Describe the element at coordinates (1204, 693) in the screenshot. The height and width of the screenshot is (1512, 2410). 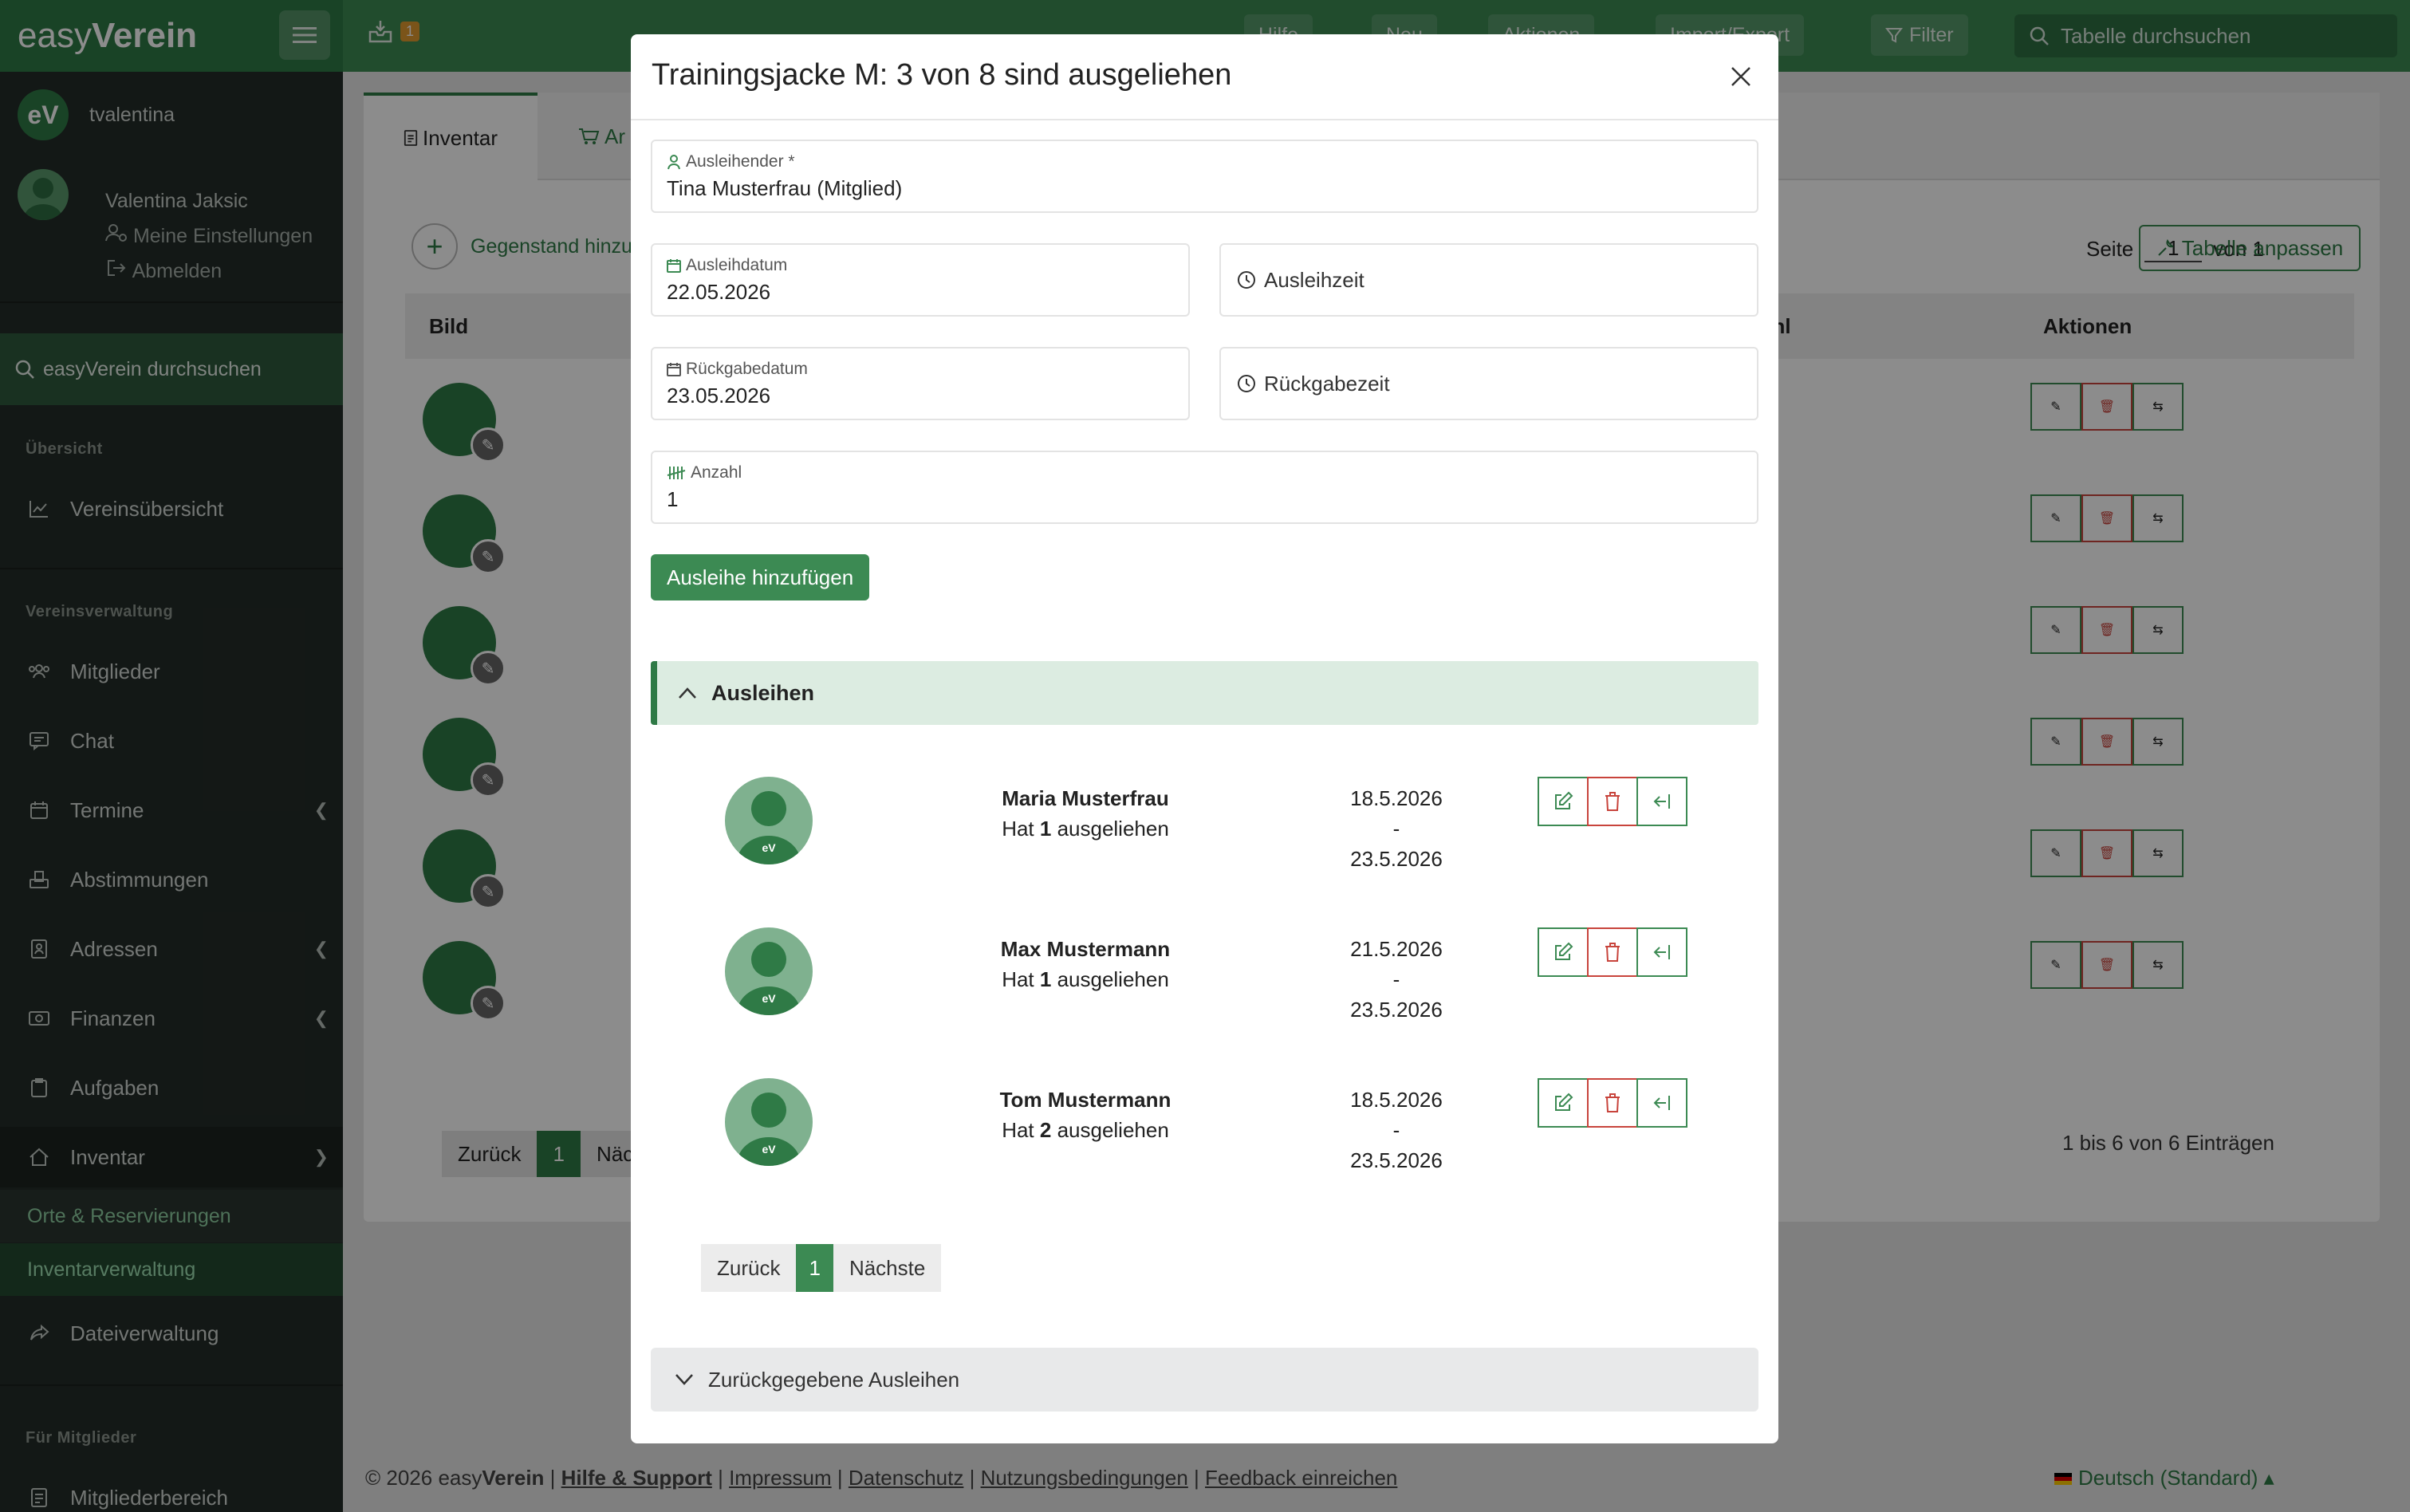
I see `loans-accordion-header: Ausleihen` at that location.